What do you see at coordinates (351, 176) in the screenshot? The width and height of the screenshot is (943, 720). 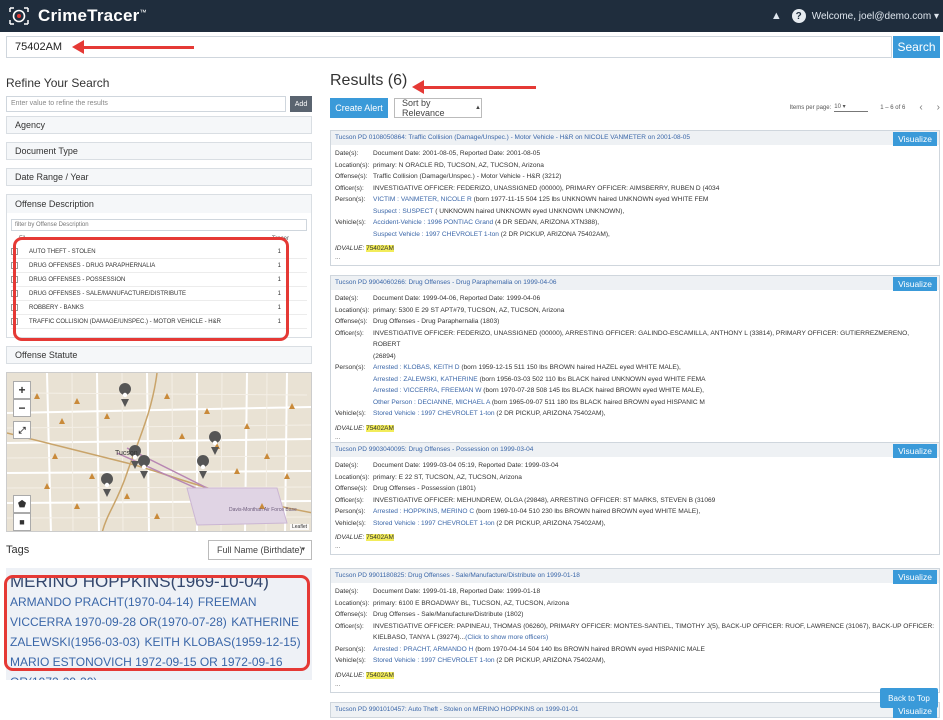 I see `field-label: Offense(s):` at bounding box center [351, 176].